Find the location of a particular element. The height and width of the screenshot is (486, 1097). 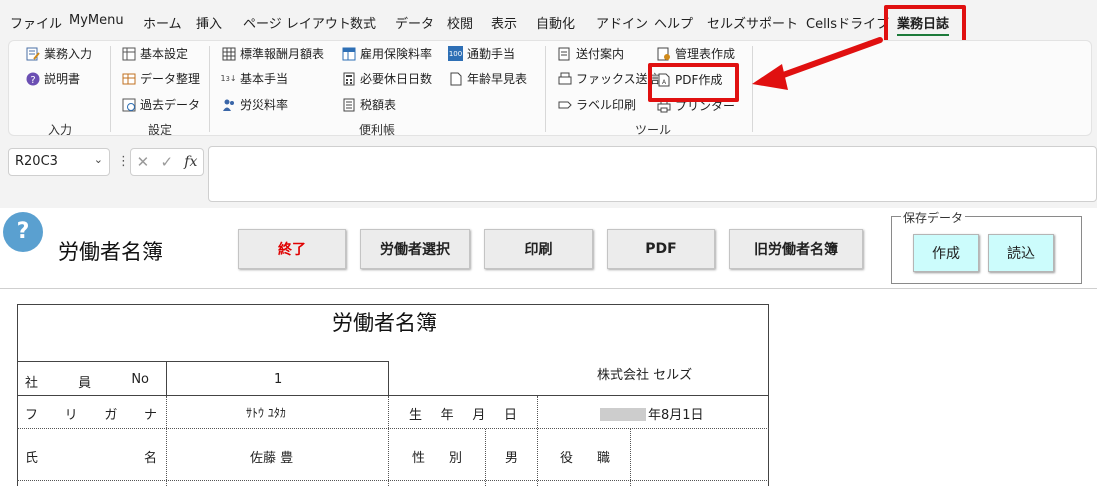

sex-value: 男 is located at coordinates (511, 456).